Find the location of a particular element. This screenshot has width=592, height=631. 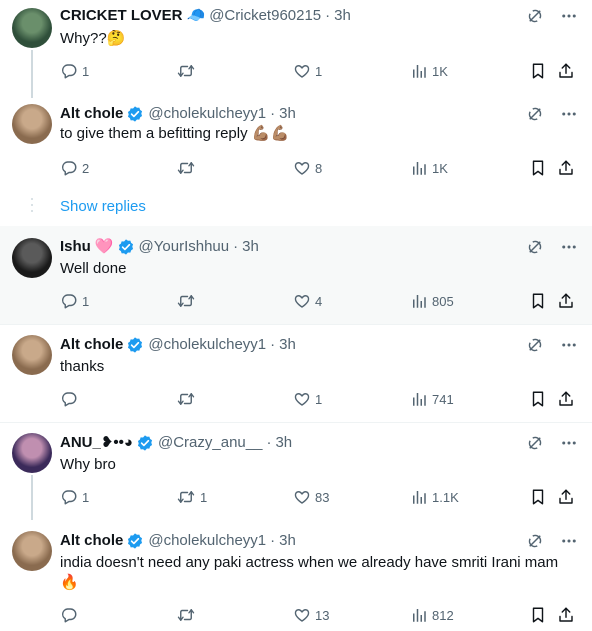

tweet-text-line: Why bro is located at coordinates (88, 464).